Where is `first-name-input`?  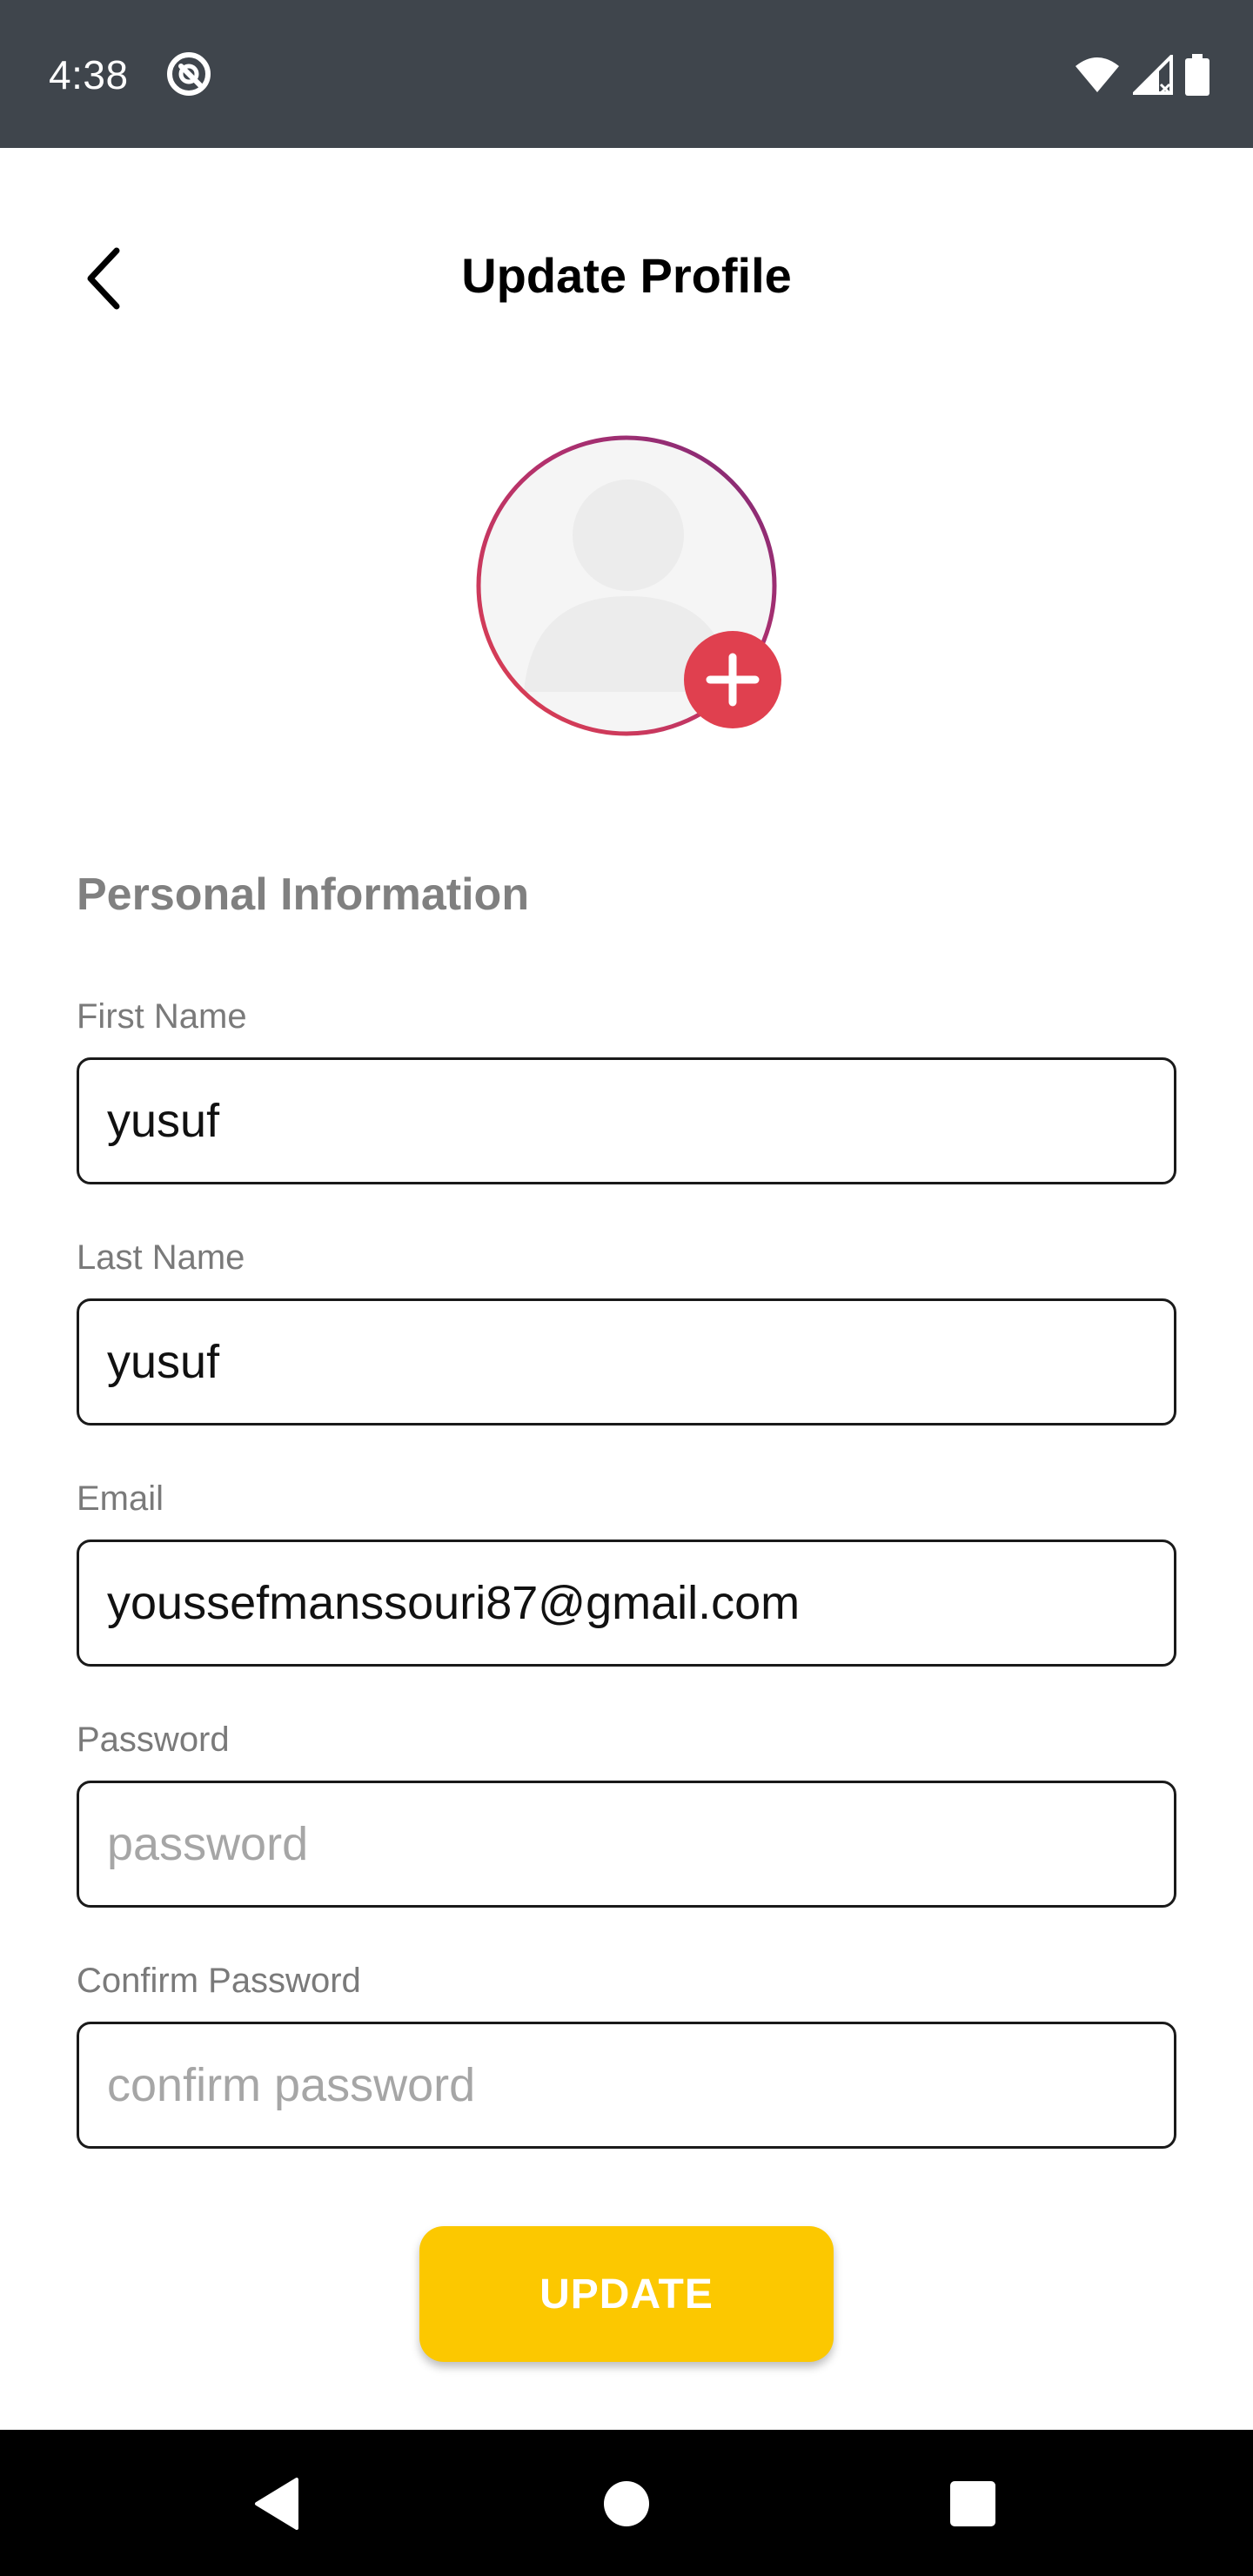
first-name-input is located at coordinates (626, 1120).